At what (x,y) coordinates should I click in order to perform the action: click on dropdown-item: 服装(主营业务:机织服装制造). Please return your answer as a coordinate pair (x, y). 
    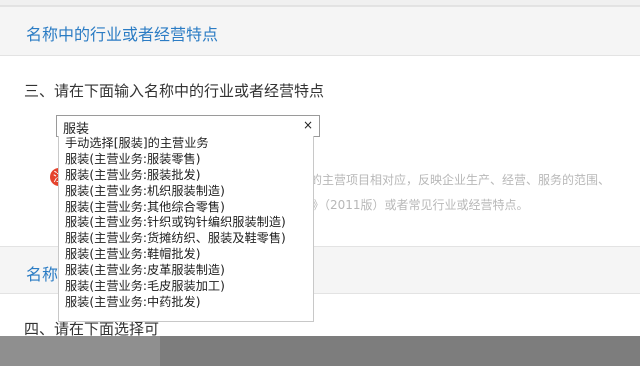
    Looking at the image, I should click on (186, 192).